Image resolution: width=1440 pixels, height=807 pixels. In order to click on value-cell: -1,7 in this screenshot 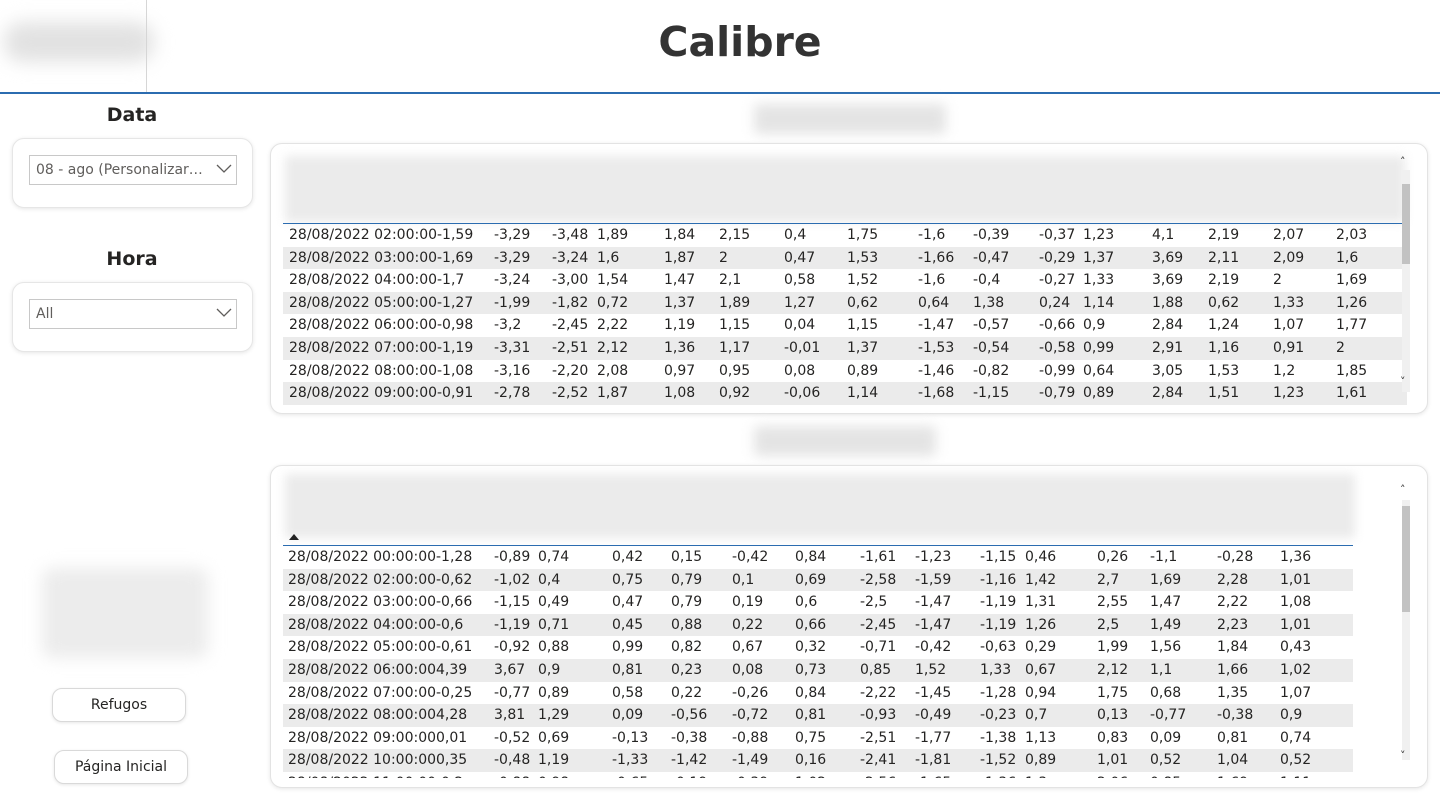, I will do `click(451, 280)`.